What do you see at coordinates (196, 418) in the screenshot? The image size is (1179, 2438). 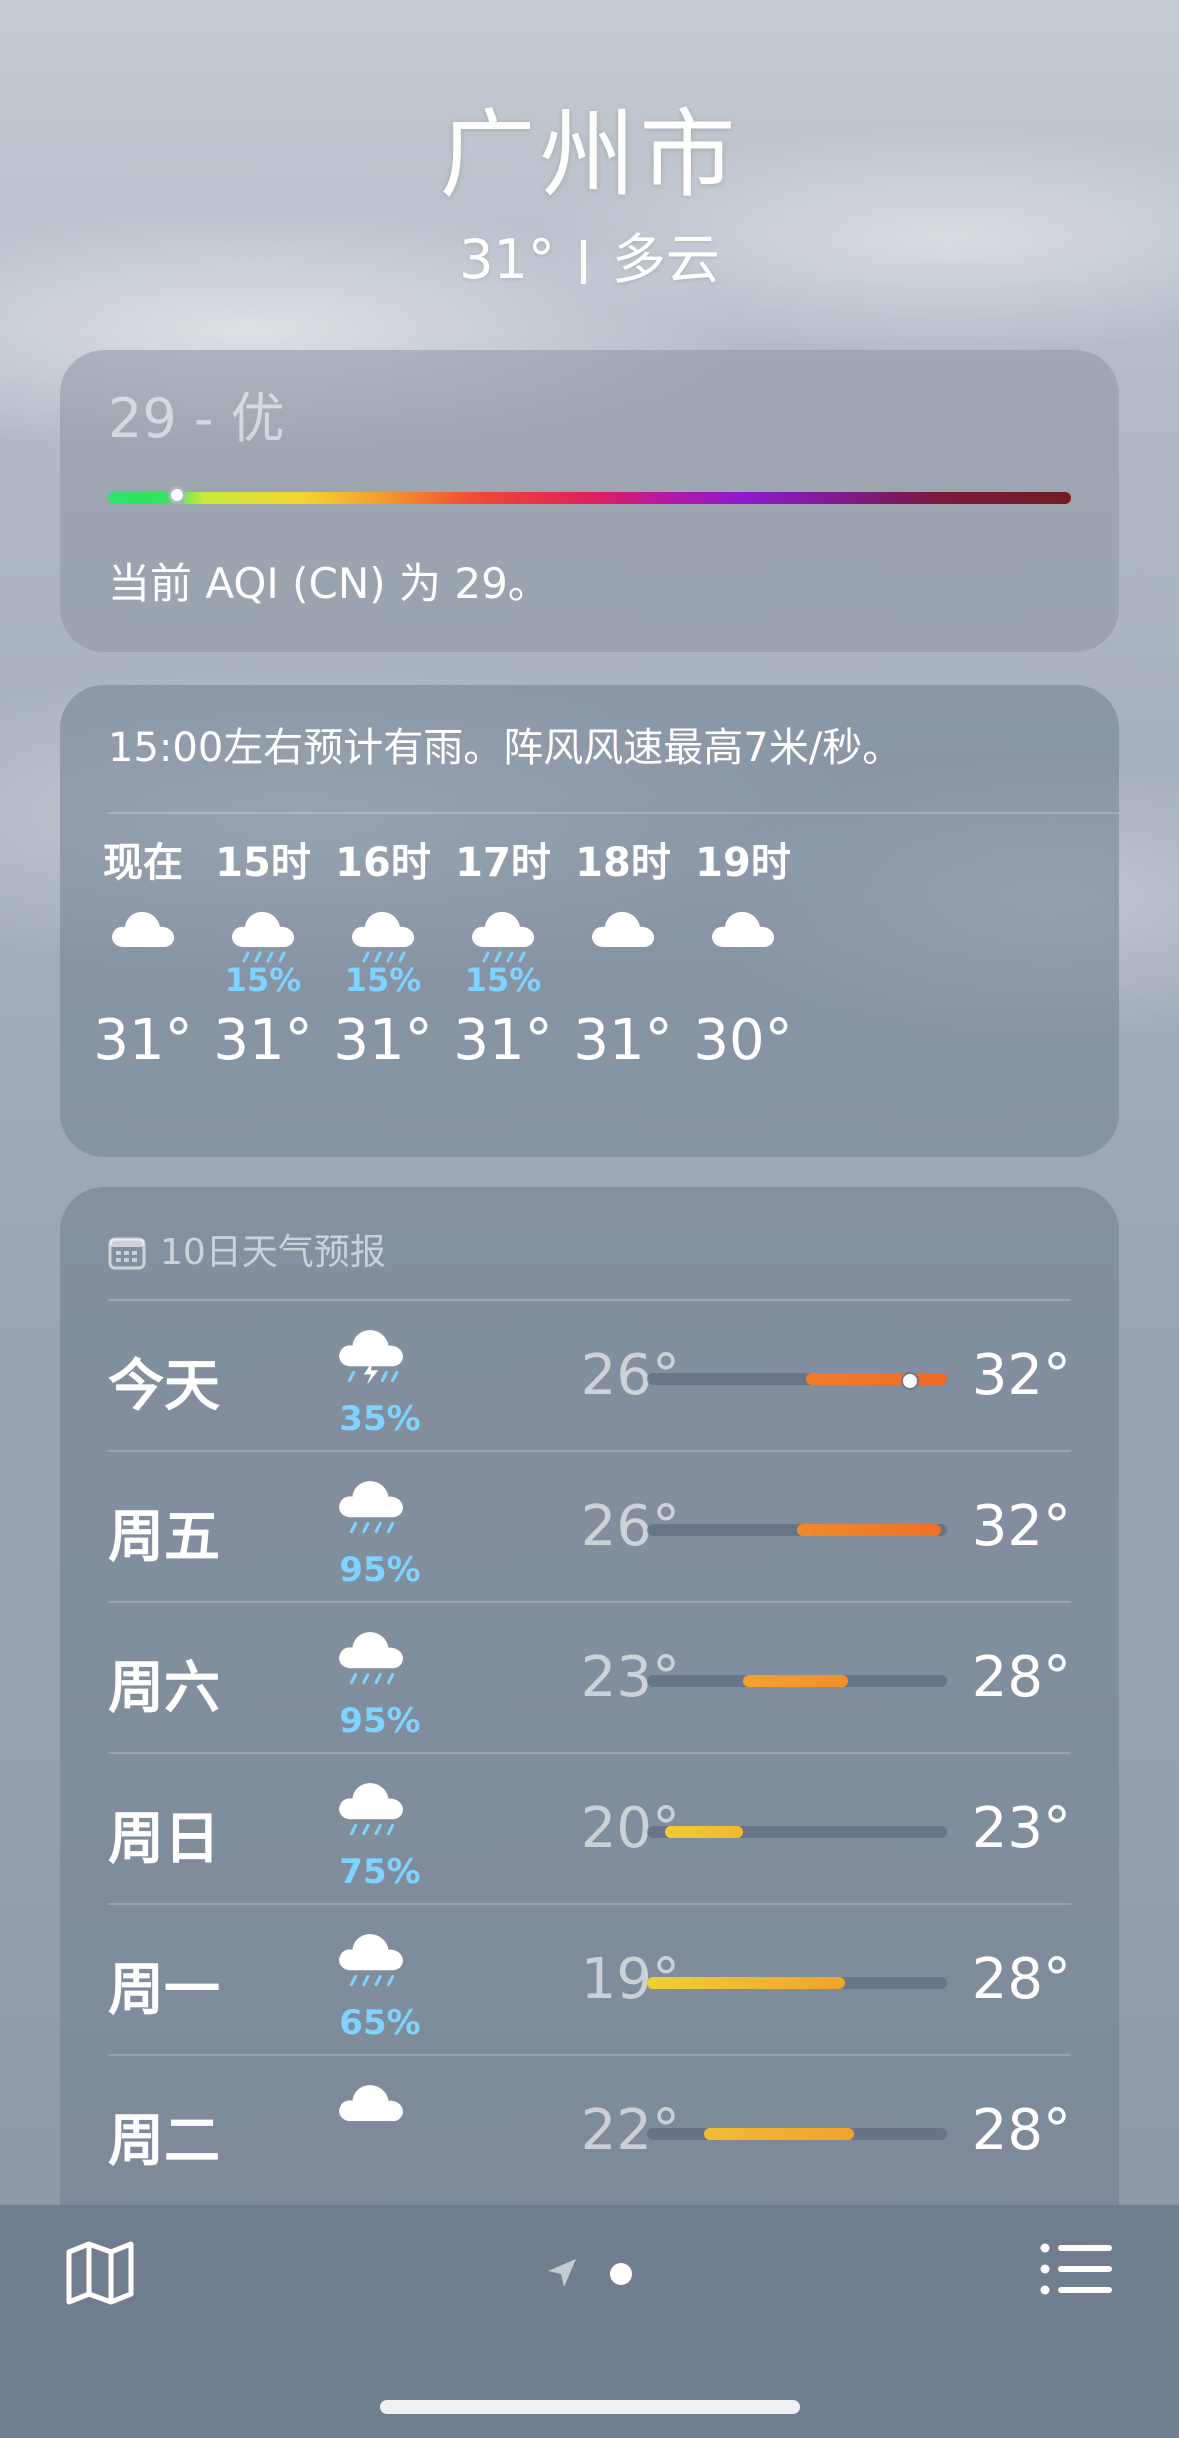 I see `aqi-value: 29 - 优` at bounding box center [196, 418].